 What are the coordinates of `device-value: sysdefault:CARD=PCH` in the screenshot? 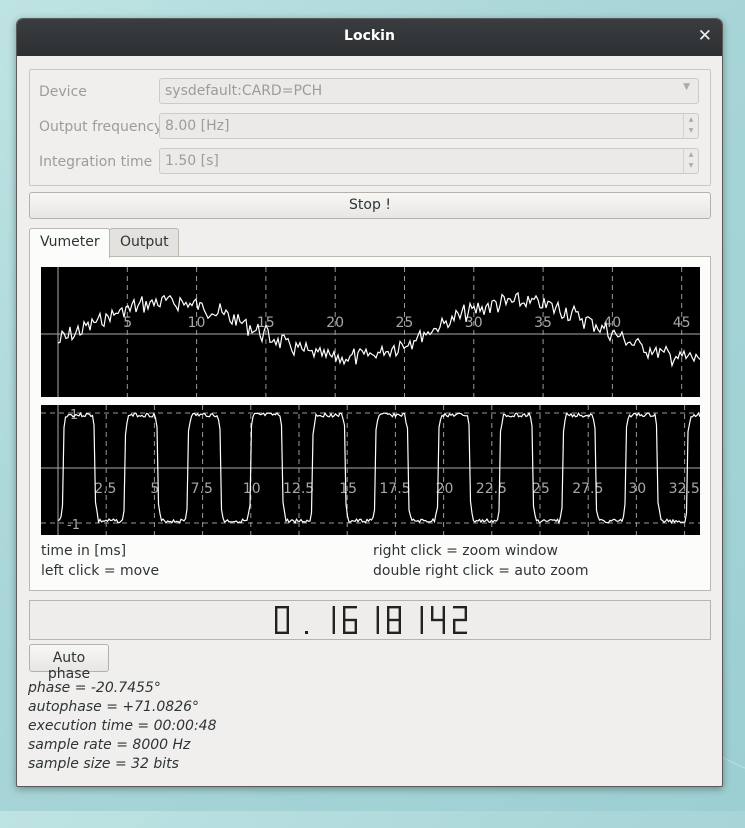 It's located at (244, 91).